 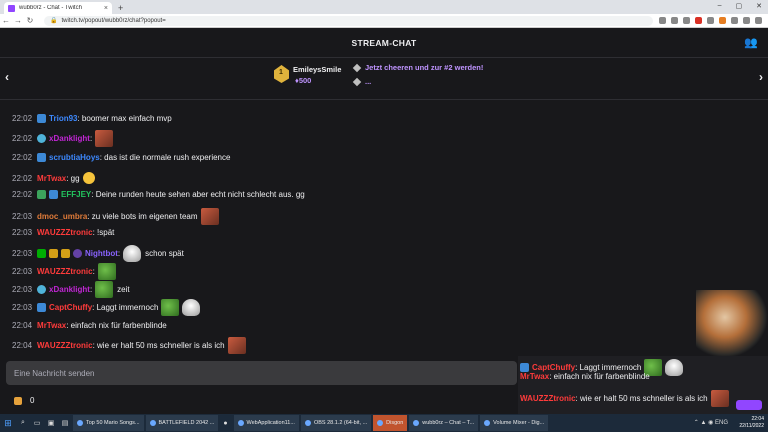 I want to click on leader-bits: ♦500, so click(x=303, y=80).